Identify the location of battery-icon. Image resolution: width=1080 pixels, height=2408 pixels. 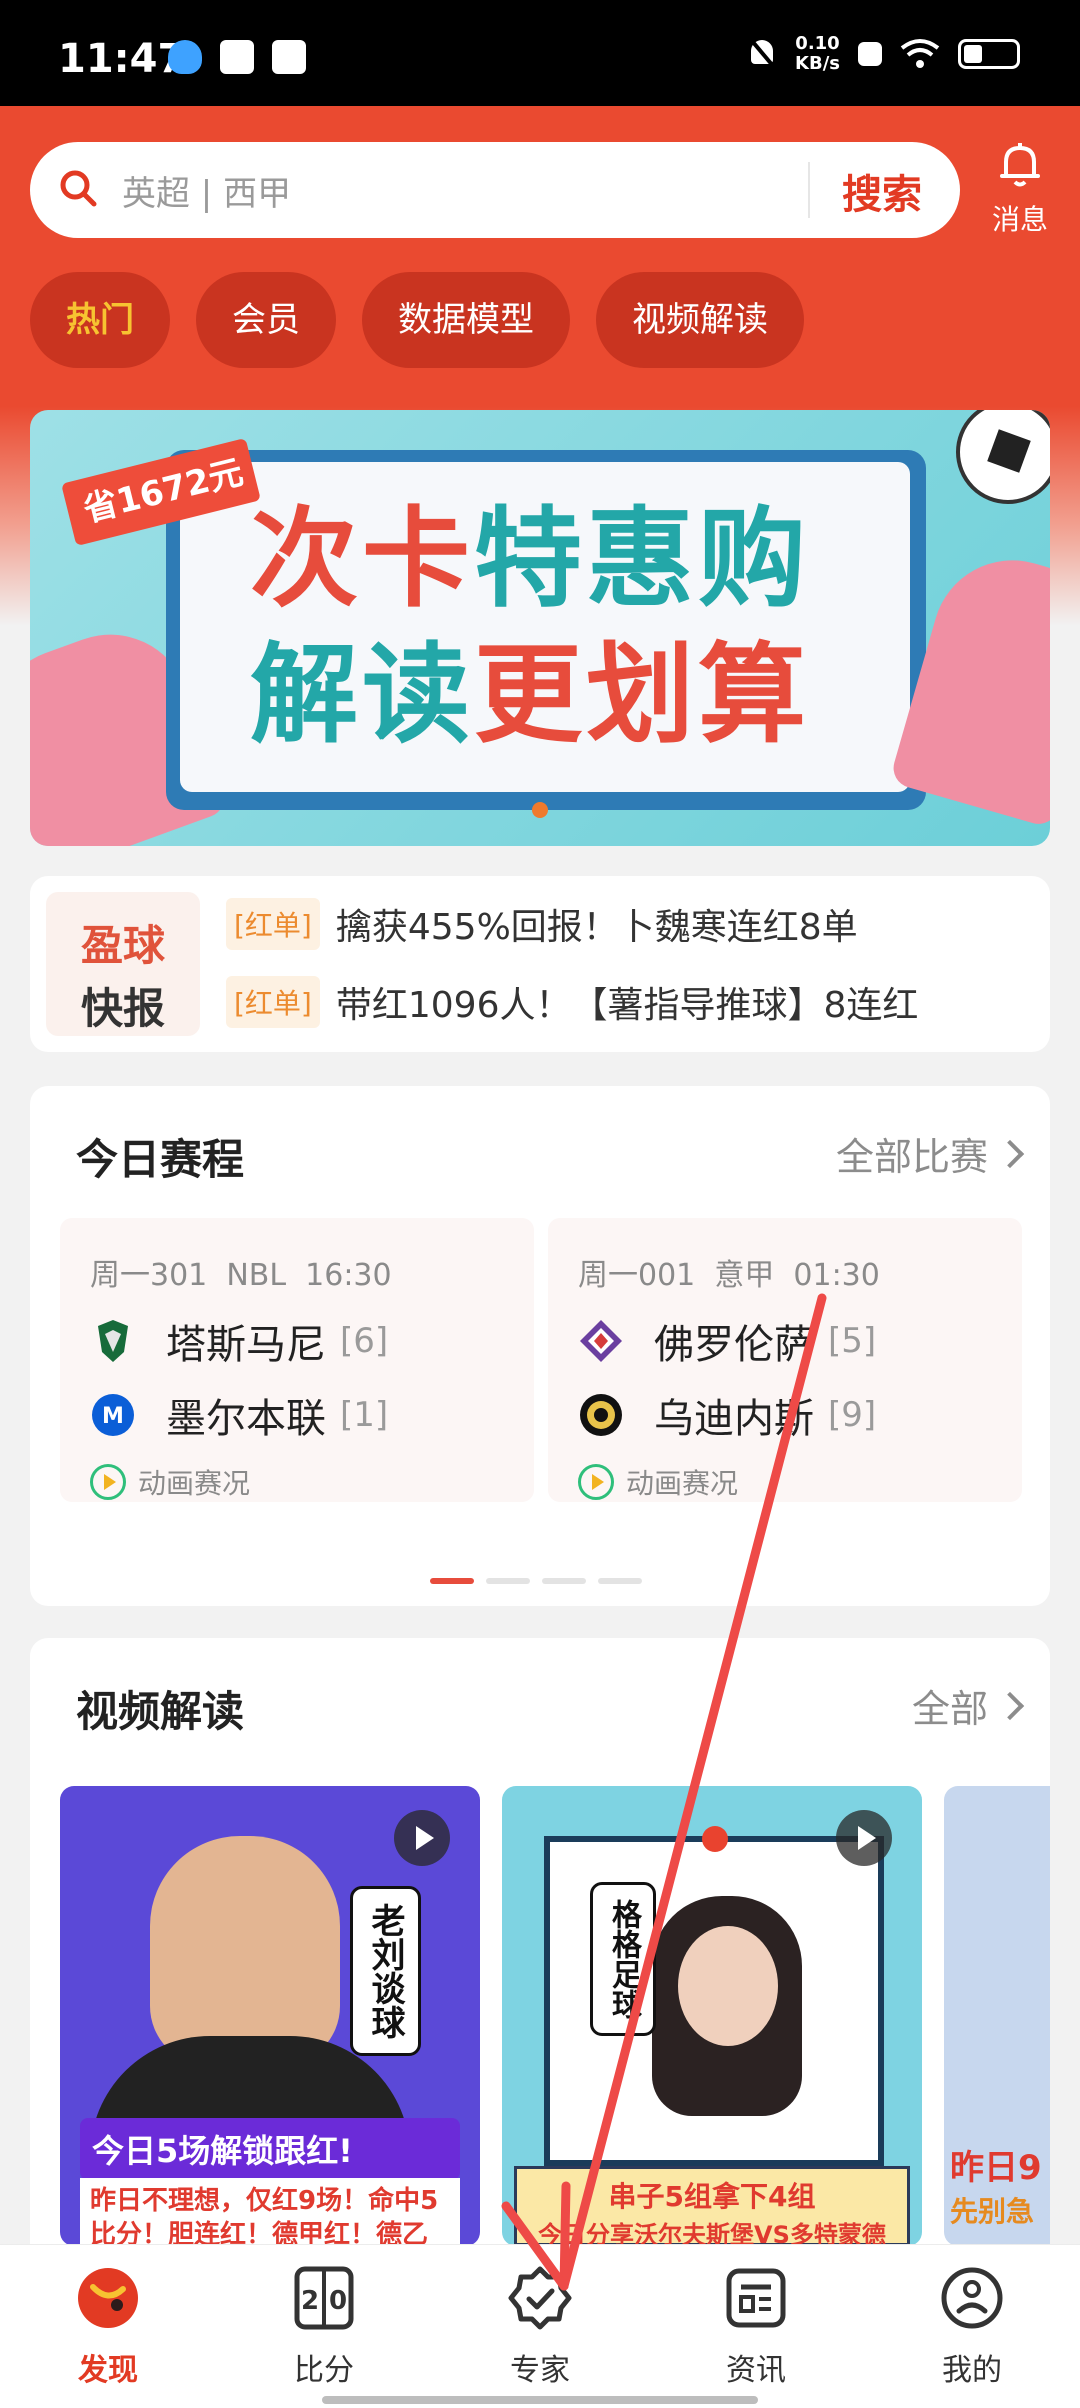
(989, 54).